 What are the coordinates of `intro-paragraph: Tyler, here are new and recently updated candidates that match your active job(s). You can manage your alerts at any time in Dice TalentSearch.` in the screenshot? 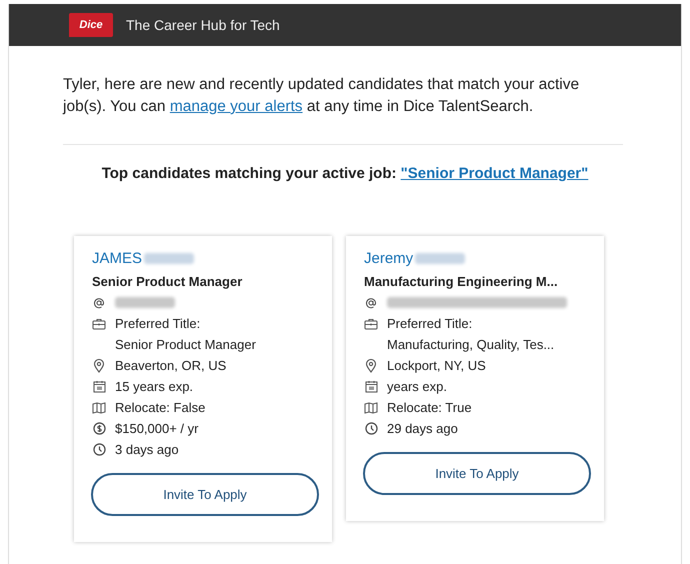 It's located at (321, 96).